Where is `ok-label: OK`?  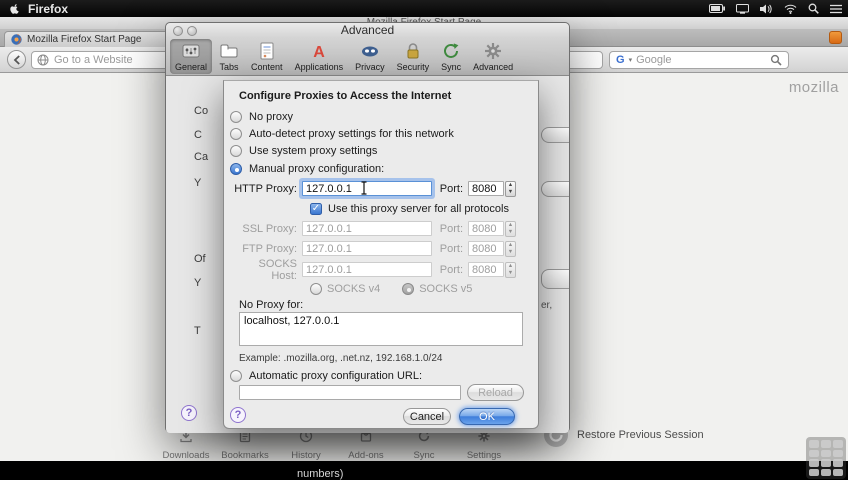
ok-label: OK is located at coordinates (487, 416).